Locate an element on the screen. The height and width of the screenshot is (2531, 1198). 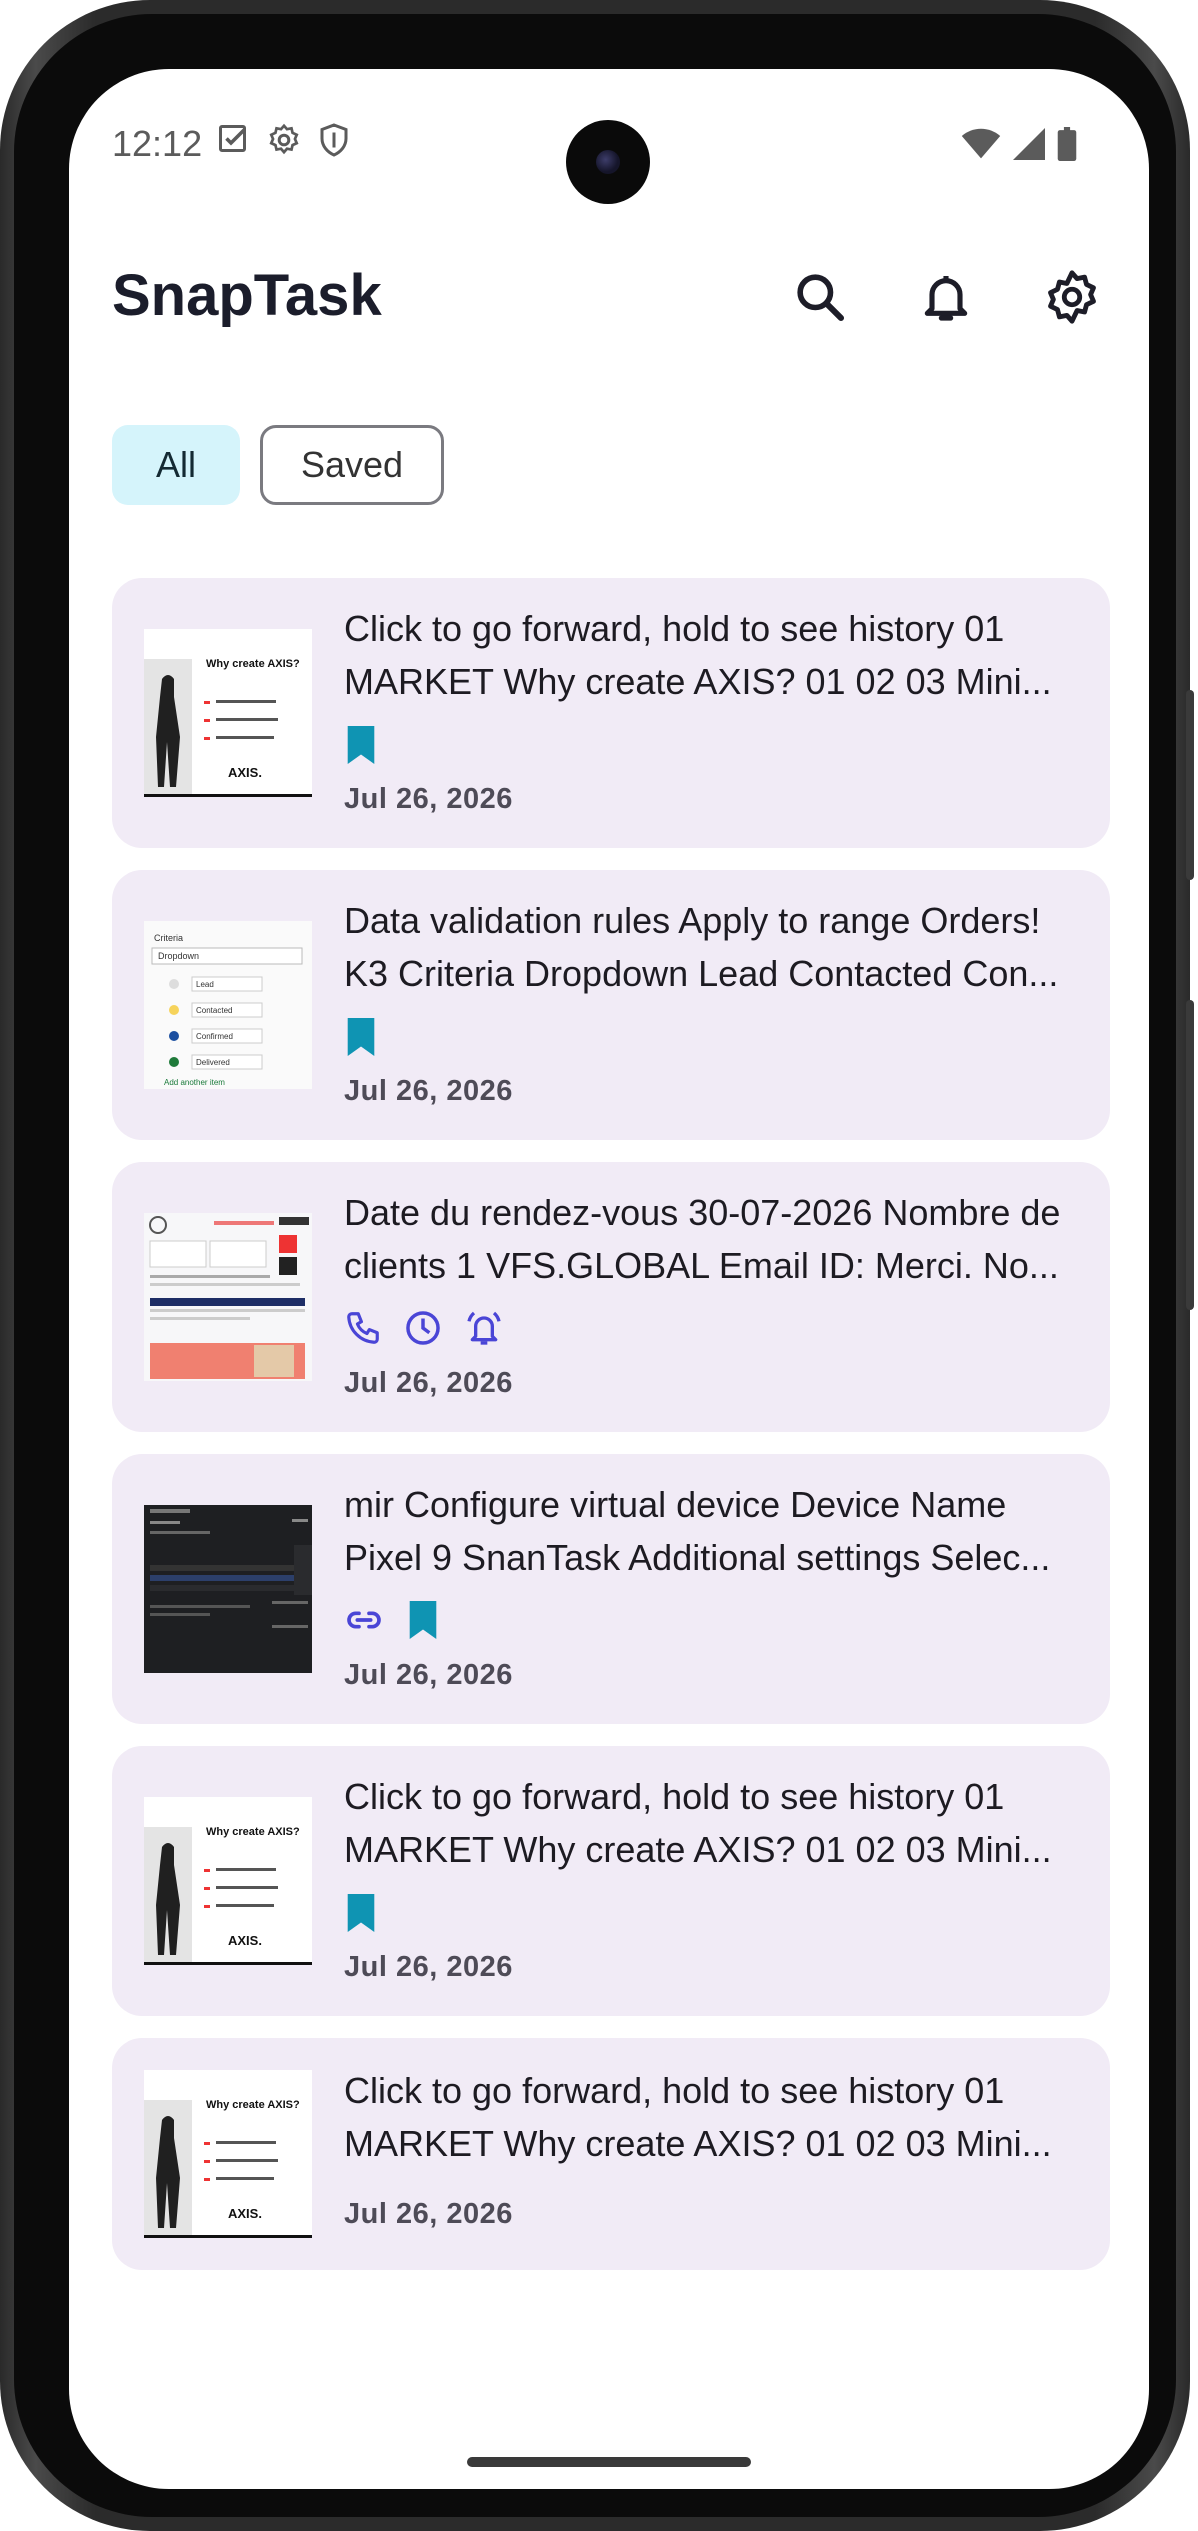
settings-button is located at coordinates (1072, 297).